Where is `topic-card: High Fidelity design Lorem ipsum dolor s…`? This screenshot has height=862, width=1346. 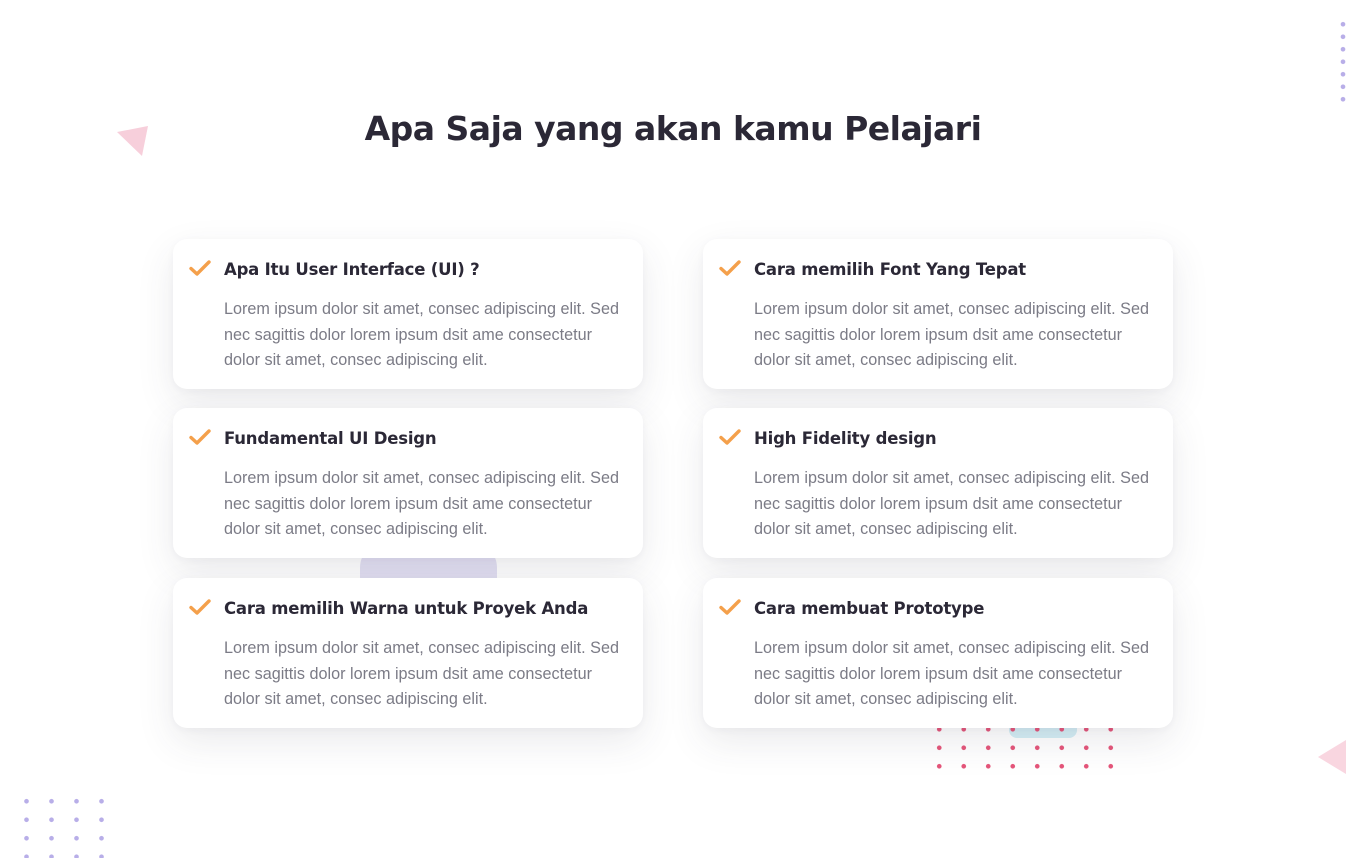
topic-card: High Fidelity design Lorem ipsum dolor s… is located at coordinates (938, 483).